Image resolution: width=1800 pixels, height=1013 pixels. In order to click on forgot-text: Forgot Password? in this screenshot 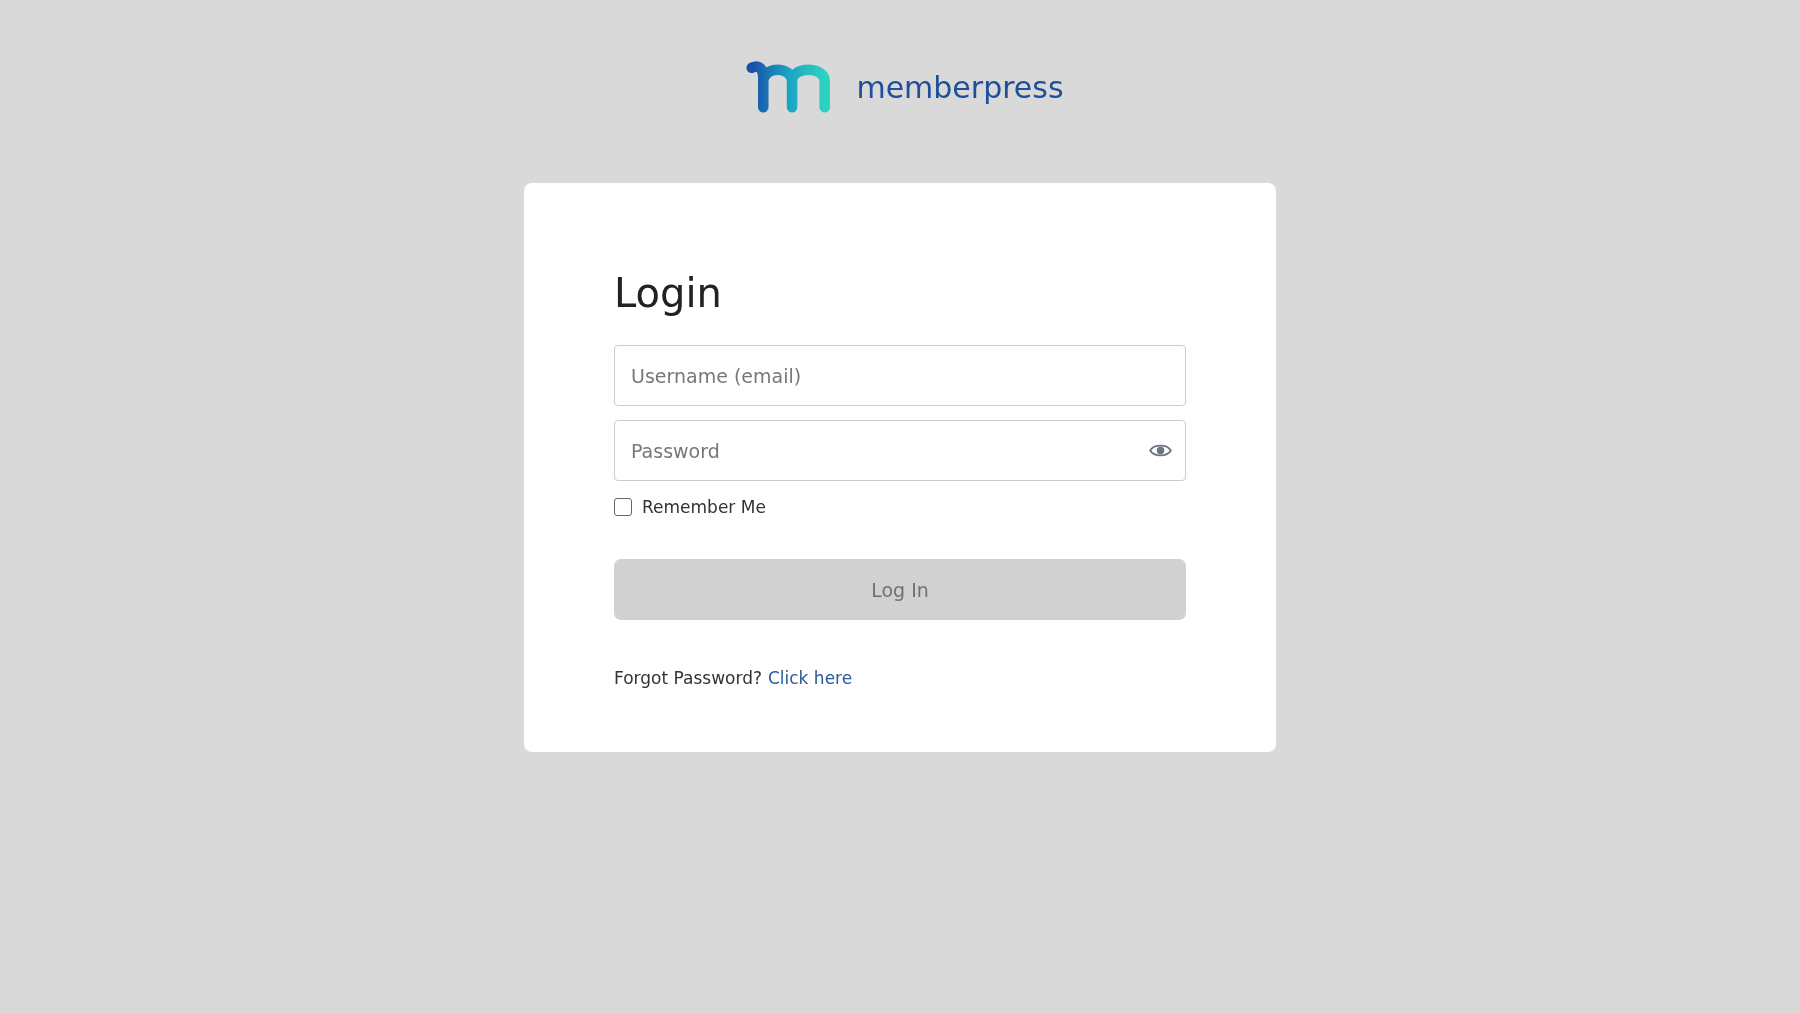, I will do `click(688, 678)`.